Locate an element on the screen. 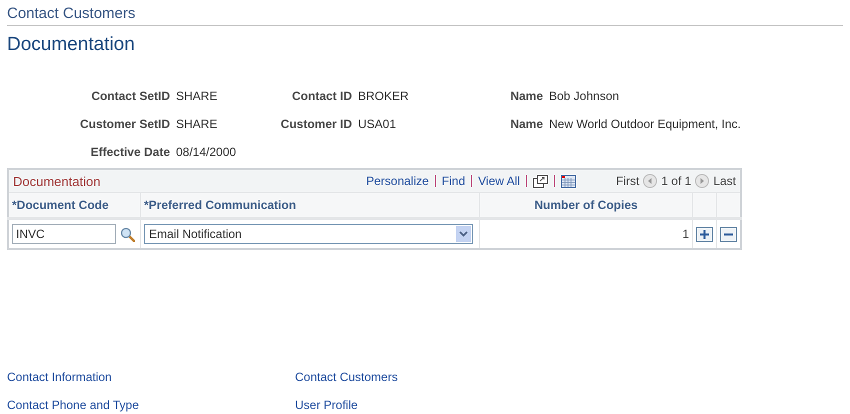 This screenshot has width=850, height=414. next-icon is located at coordinates (702, 181).